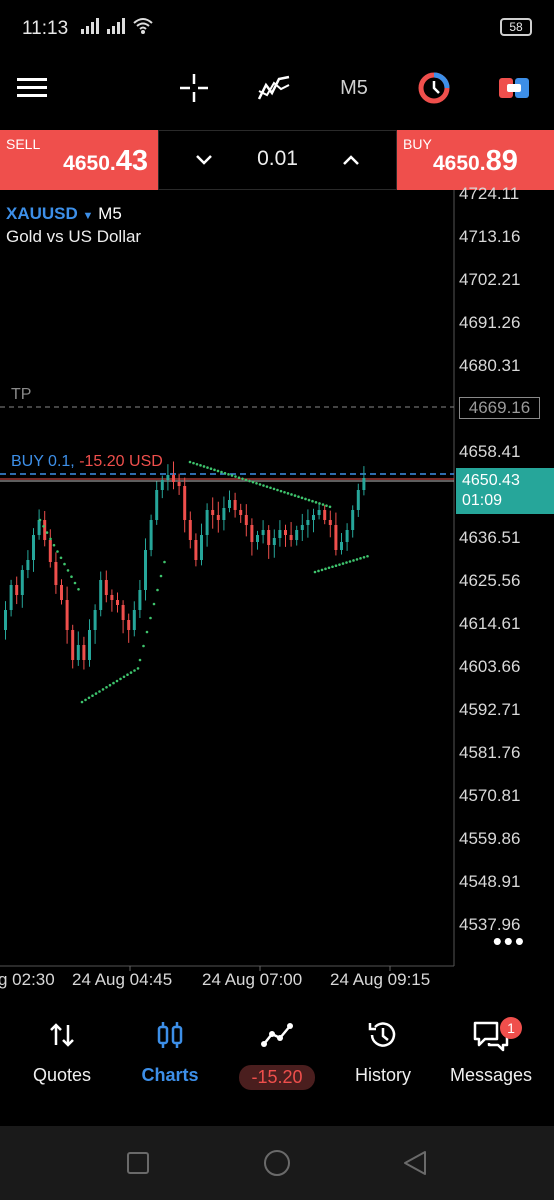 This screenshot has height=1200, width=554. What do you see at coordinates (434, 88) in the screenshot?
I see `objects-button` at bounding box center [434, 88].